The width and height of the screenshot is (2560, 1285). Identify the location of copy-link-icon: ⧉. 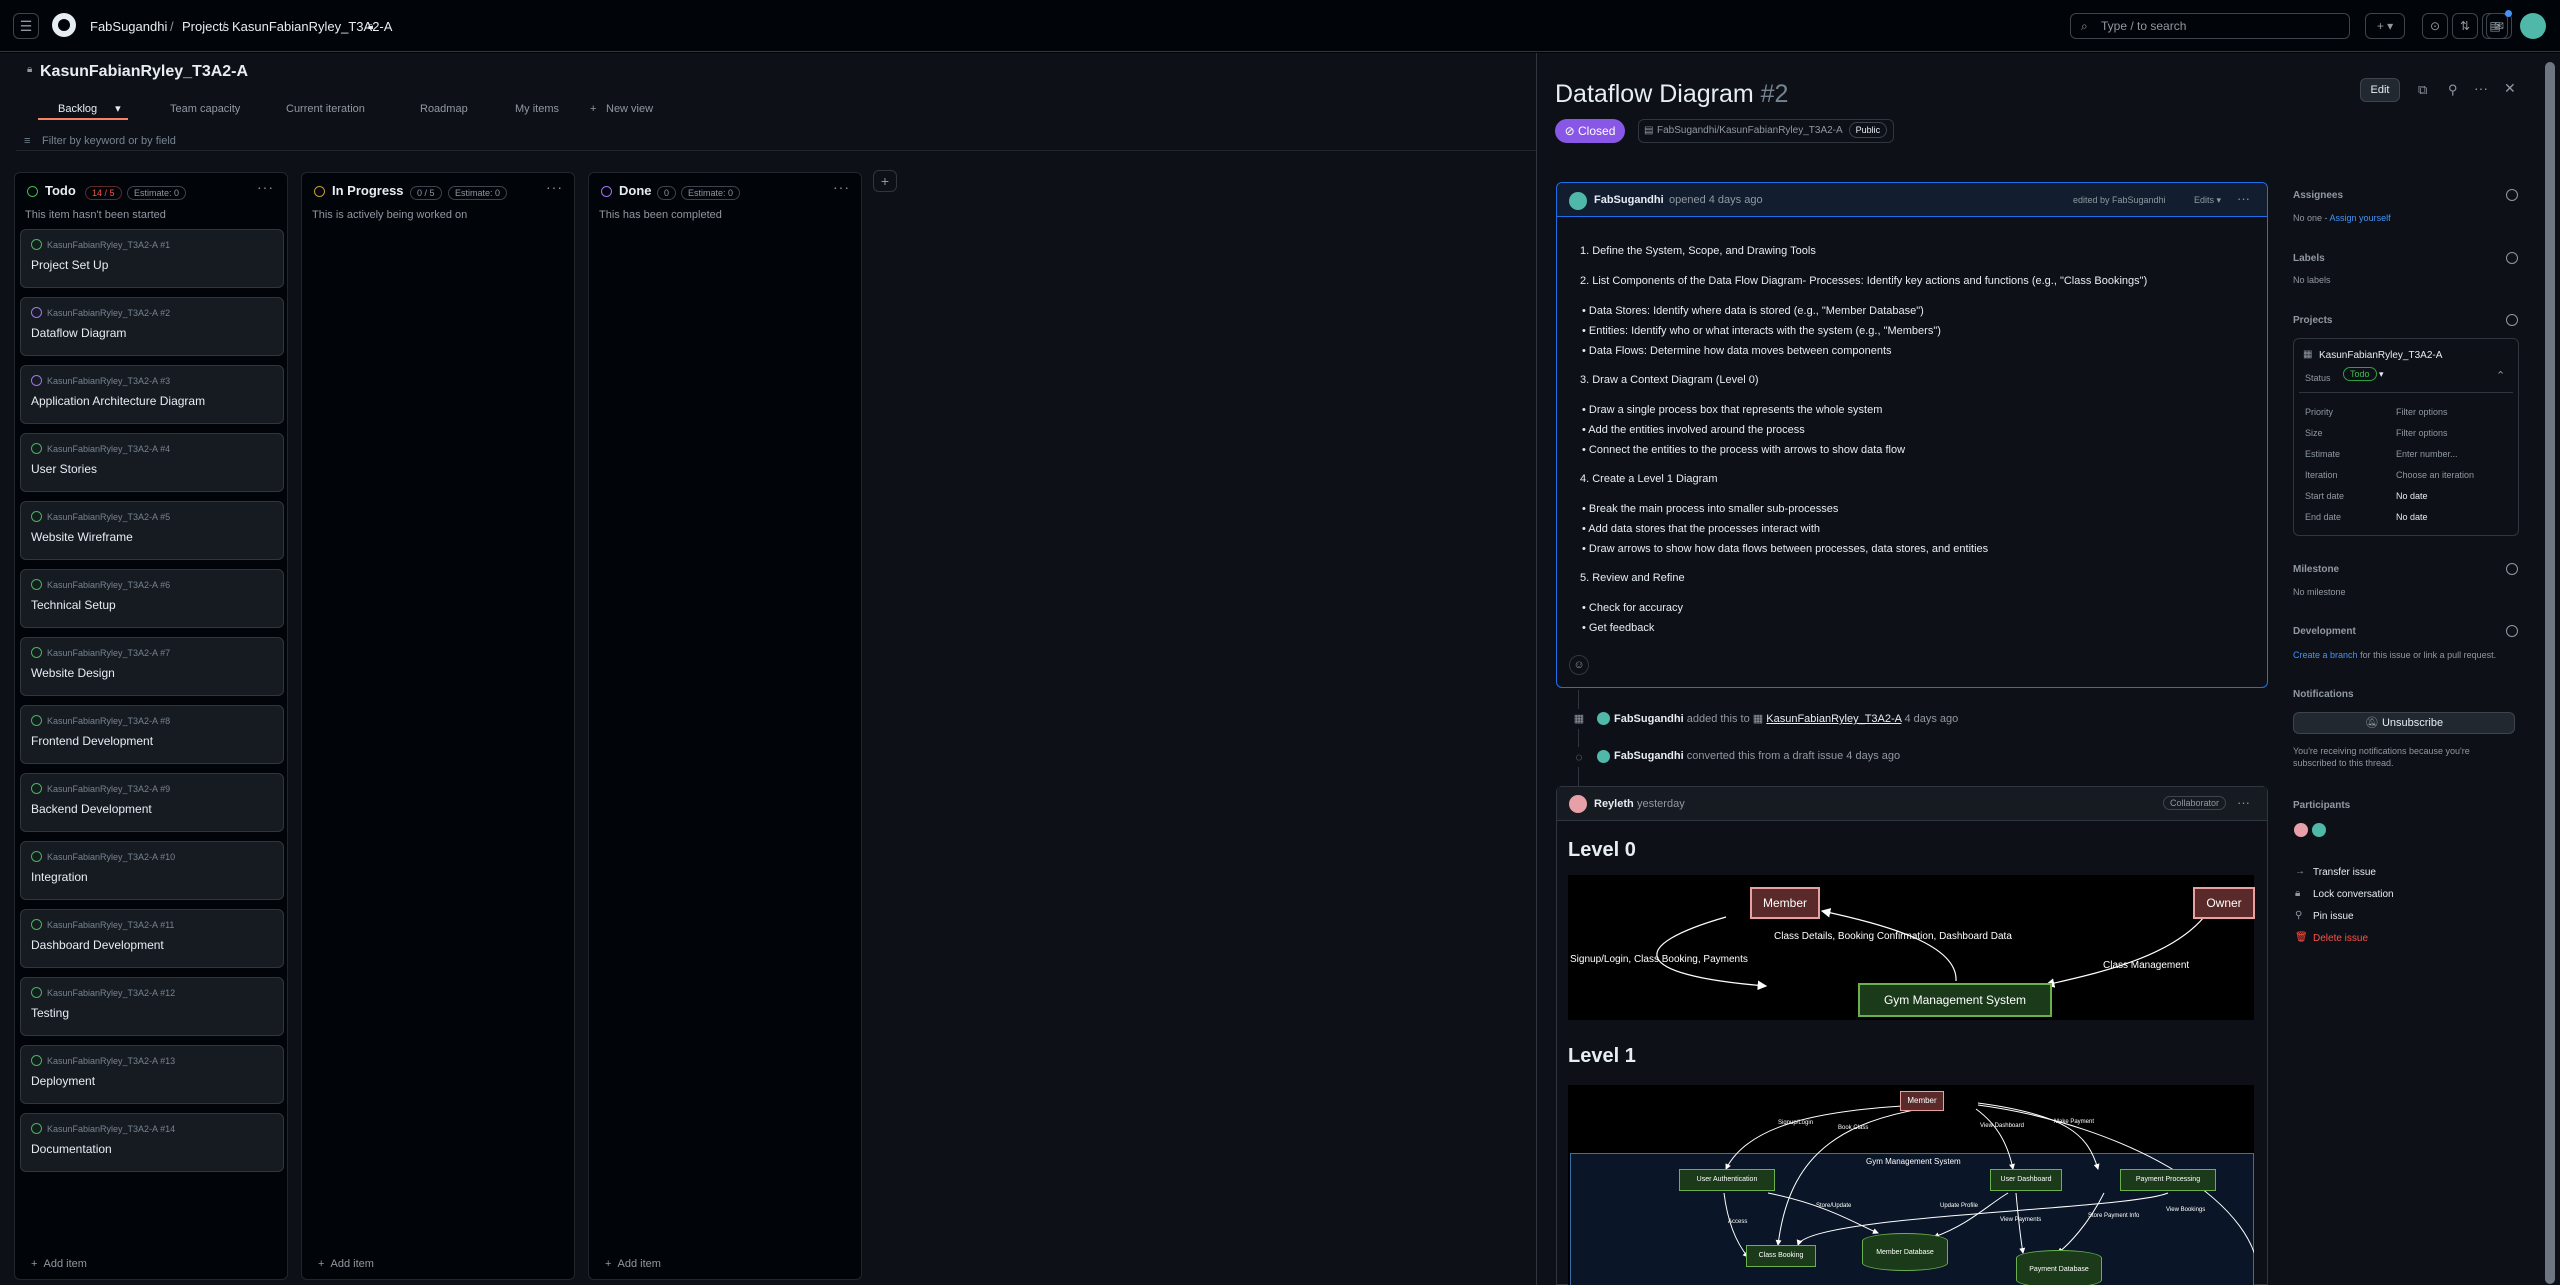
(2422, 90).